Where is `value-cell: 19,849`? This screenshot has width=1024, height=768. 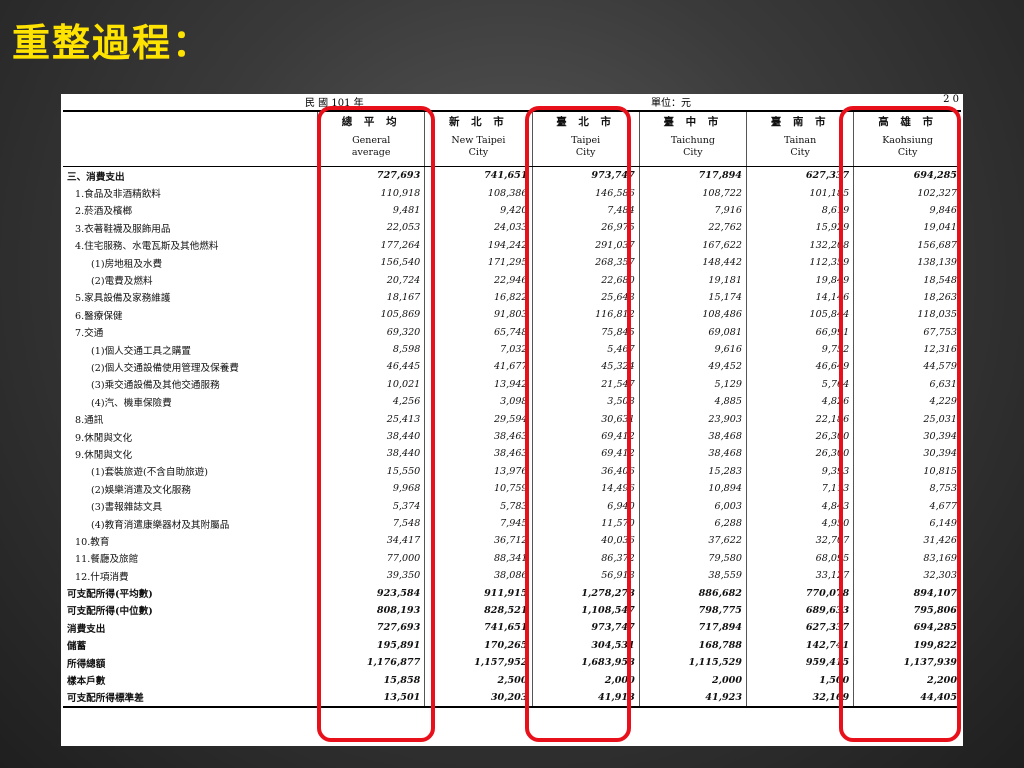 value-cell: 19,849 is located at coordinates (799, 280).